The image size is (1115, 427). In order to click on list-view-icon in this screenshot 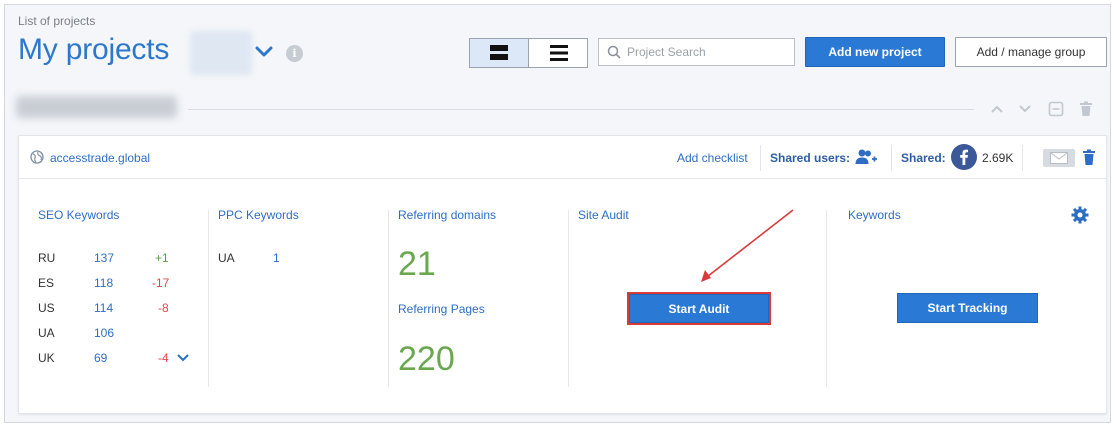, I will do `click(558, 53)`.